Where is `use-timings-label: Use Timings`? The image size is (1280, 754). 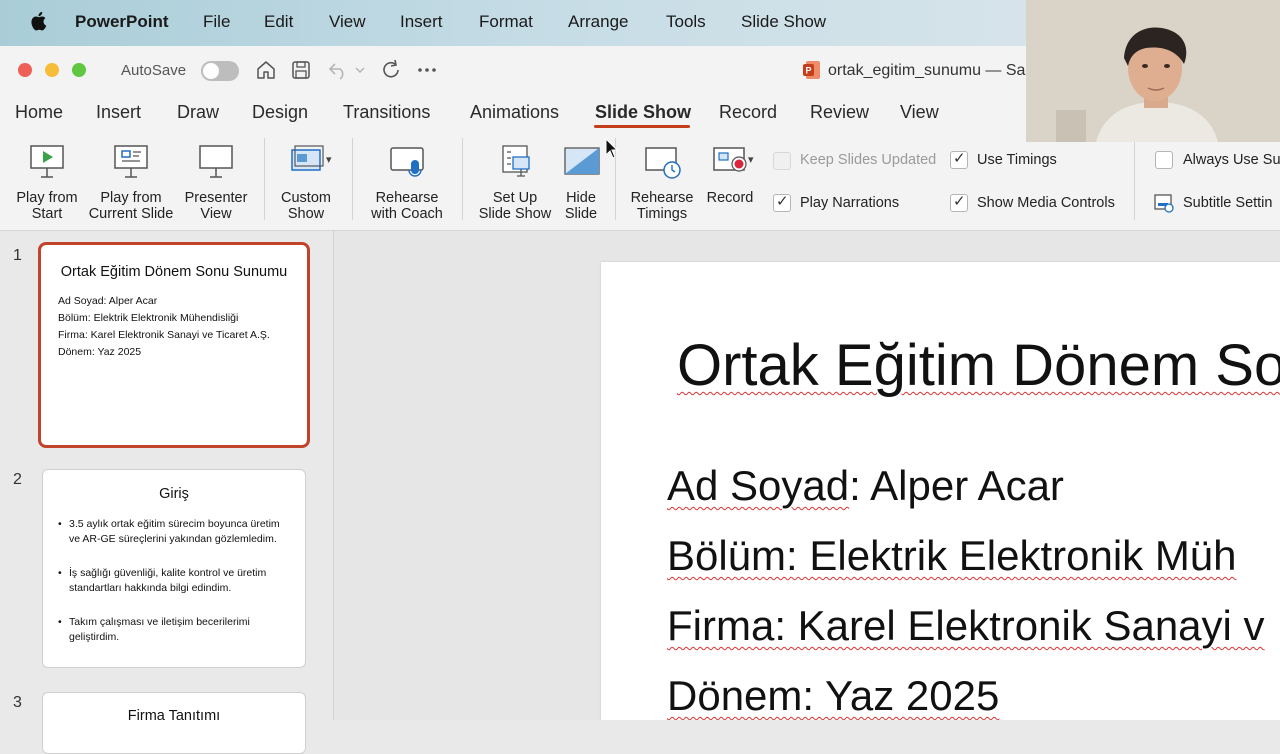
use-timings-label: Use Timings is located at coordinates (1017, 160).